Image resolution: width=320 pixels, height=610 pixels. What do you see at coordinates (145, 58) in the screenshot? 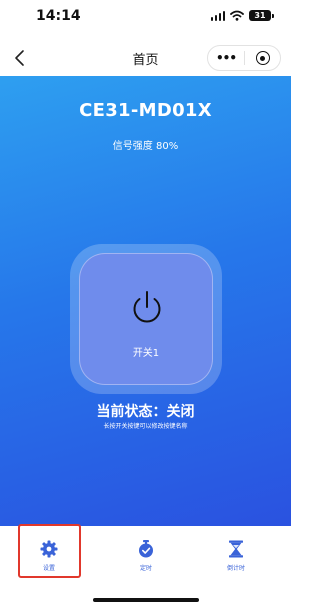
I see `nav-bar: 首页 •••` at bounding box center [145, 58].